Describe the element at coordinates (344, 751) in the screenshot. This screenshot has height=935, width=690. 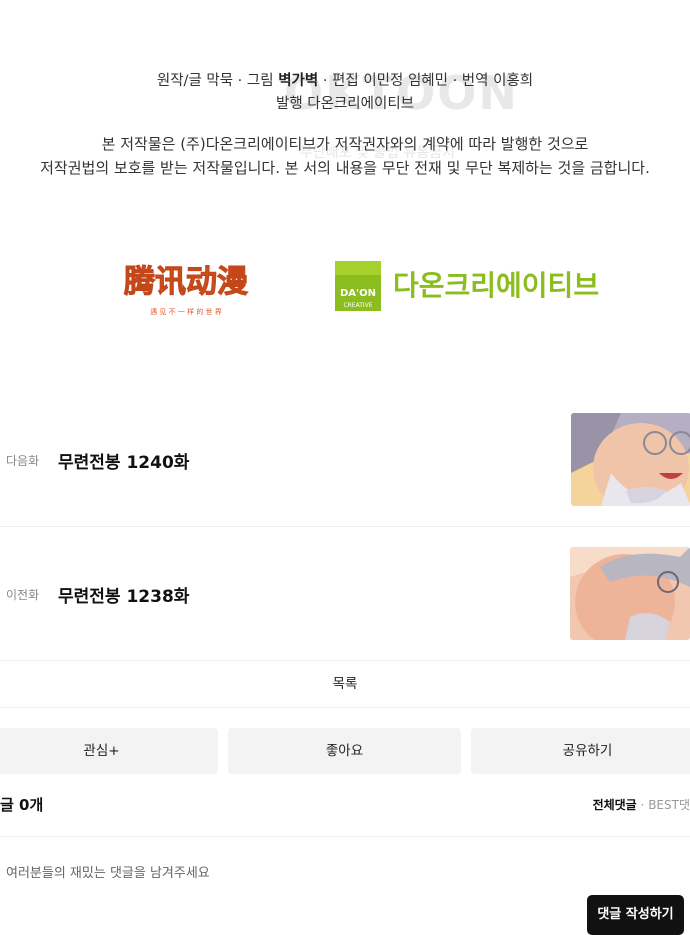
I see `like-button: 좋아요` at that location.